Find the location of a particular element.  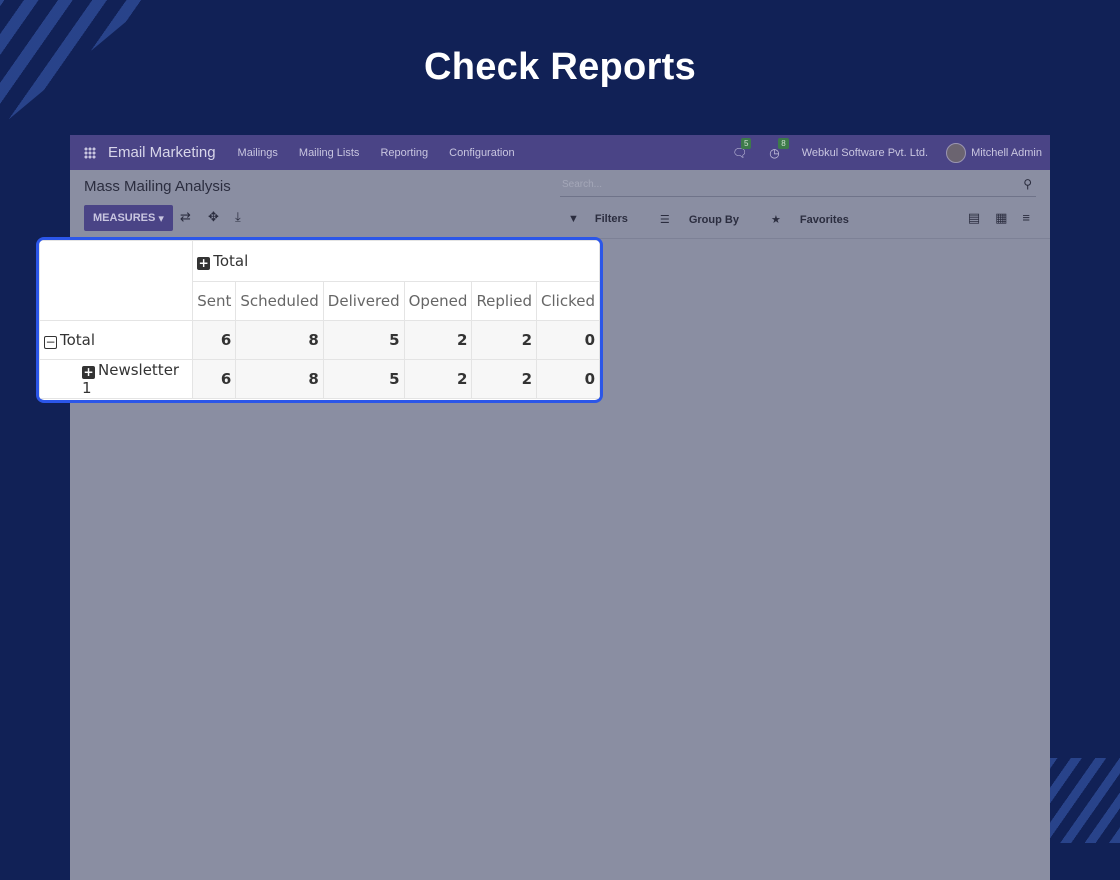

company-switcher: Webkul Software Pvt. Ltd. is located at coordinates (865, 153).